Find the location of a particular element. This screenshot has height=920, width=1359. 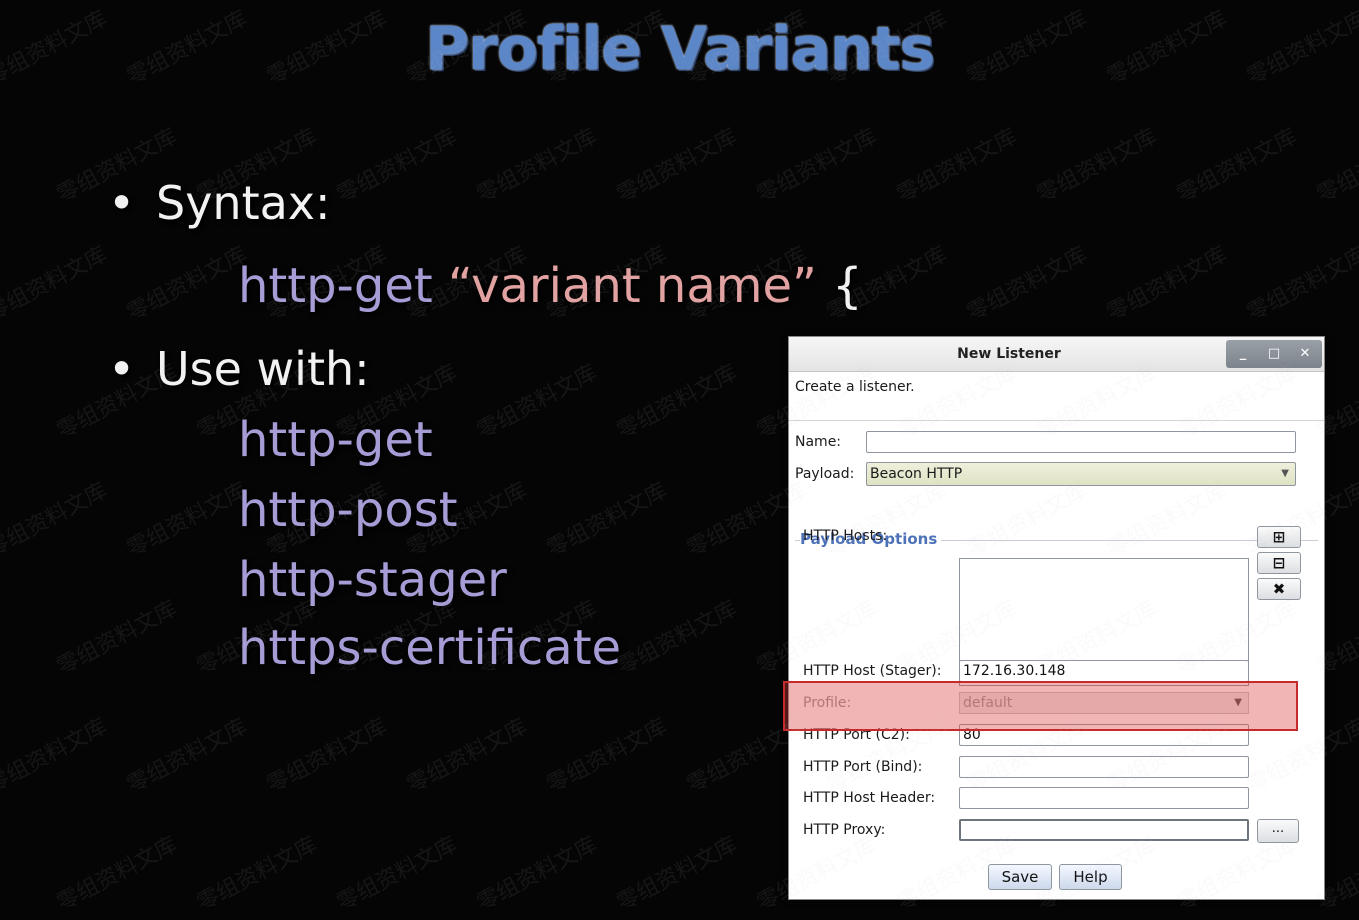

profile-highlight-box is located at coordinates (1040, 706).